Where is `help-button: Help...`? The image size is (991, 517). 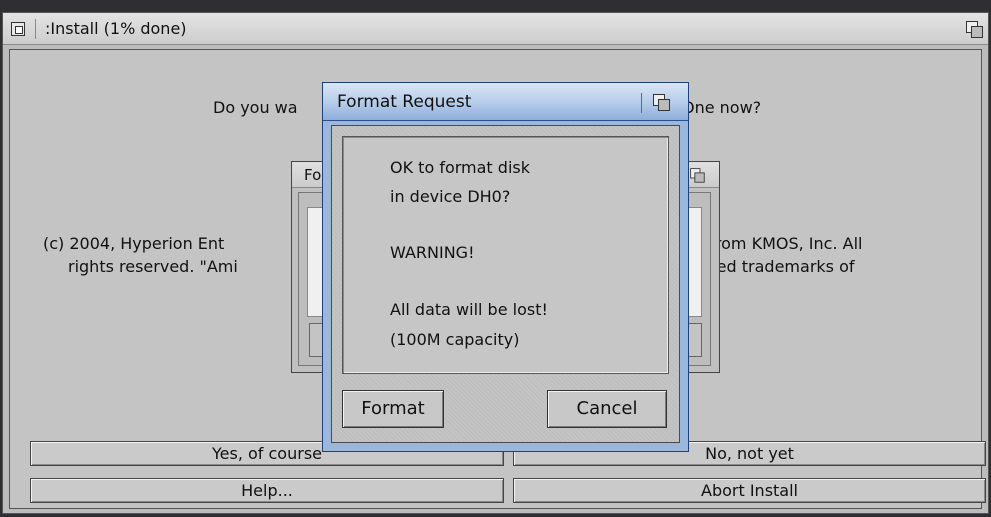 help-button: Help... is located at coordinates (267, 490).